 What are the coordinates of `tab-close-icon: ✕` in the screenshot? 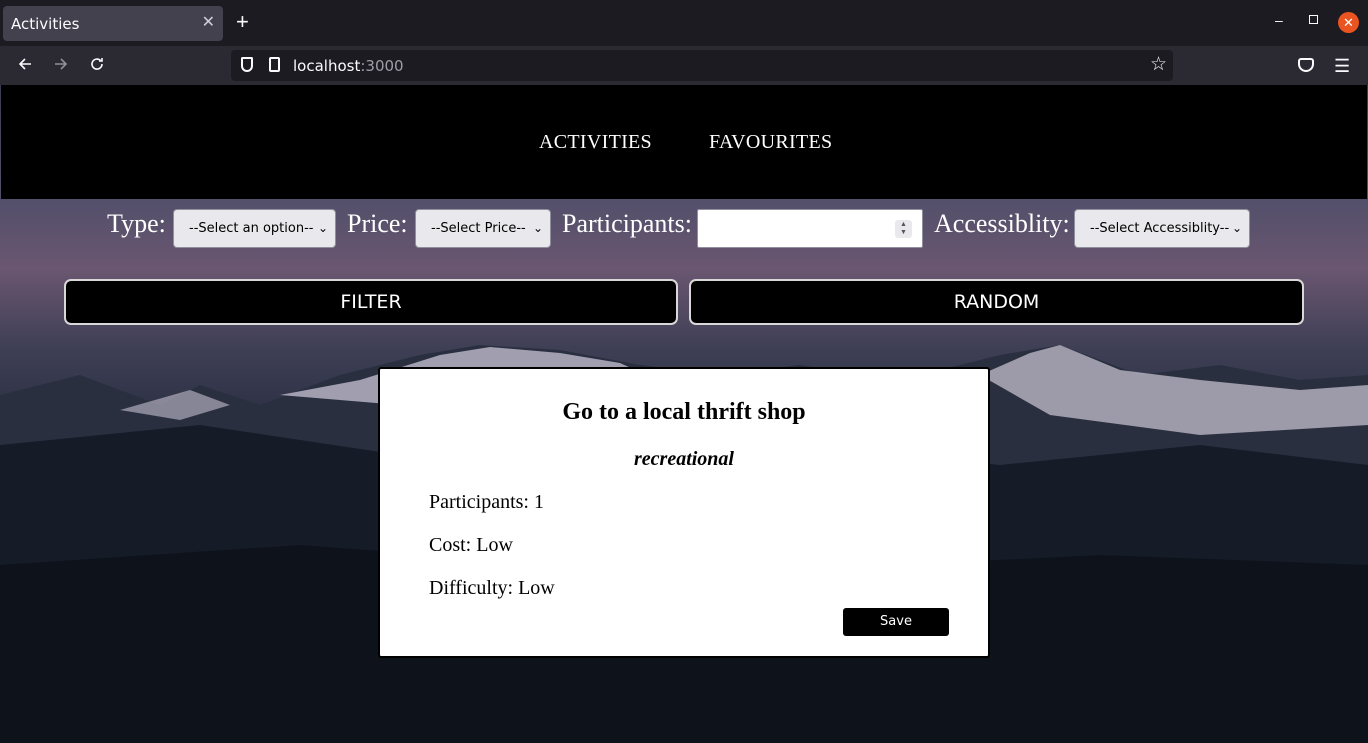 It's located at (208, 22).